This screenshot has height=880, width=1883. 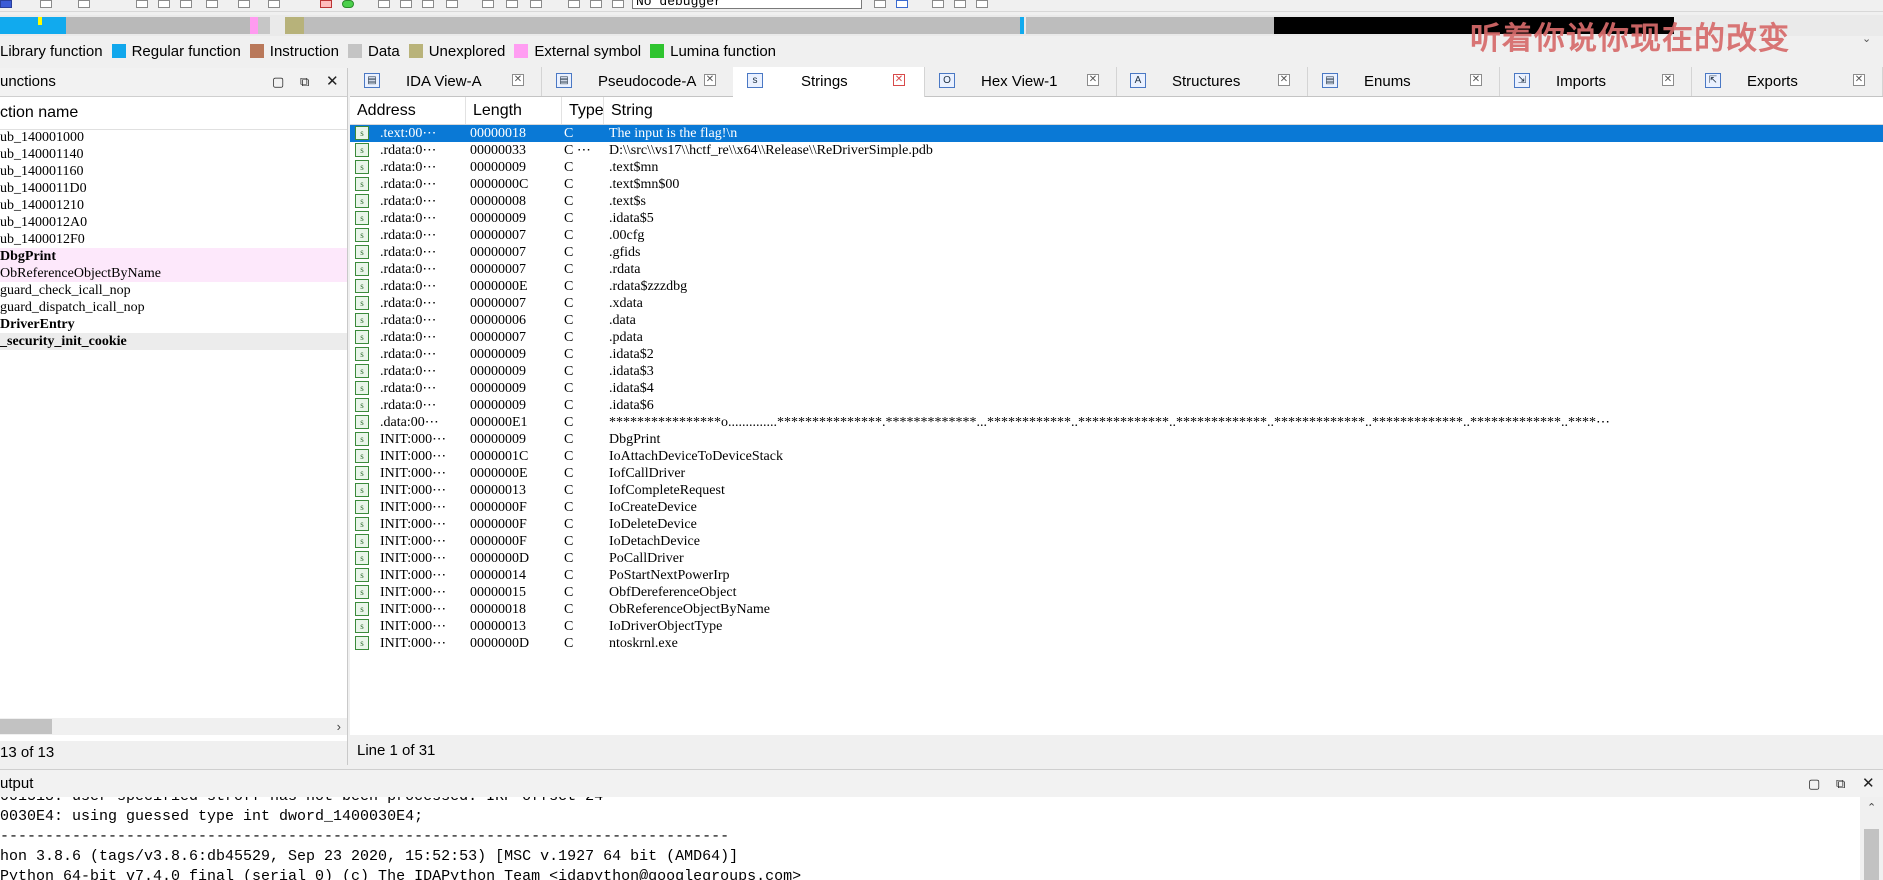 What do you see at coordinates (982, 4) in the screenshot?
I see `settings-icon` at bounding box center [982, 4].